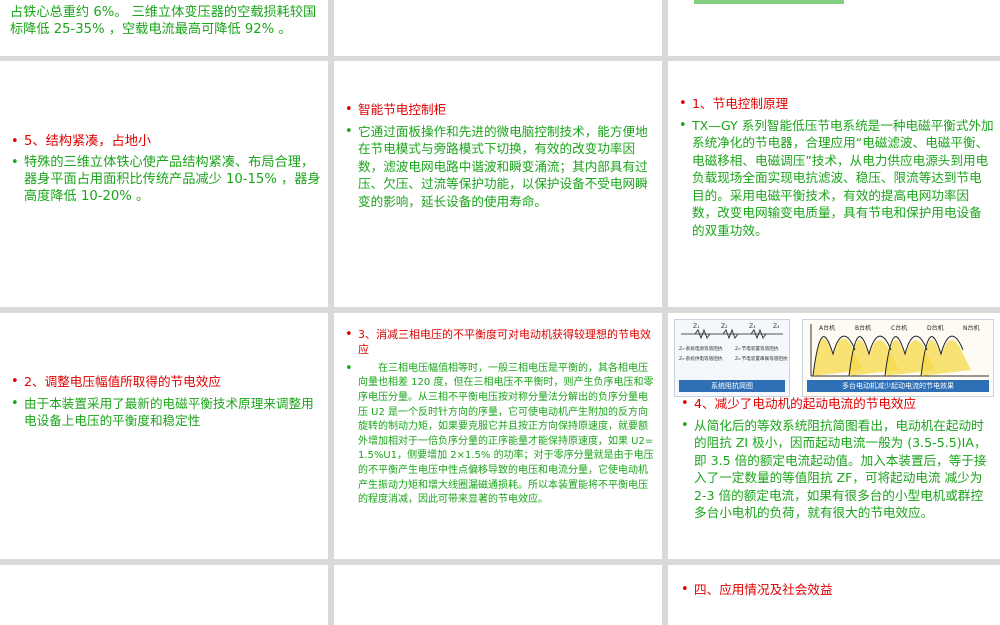 This screenshot has width=1000, height=625. Describe the element at coordinates (935, 328) in the screenshot. I see `motor-label: D台机` at that location.